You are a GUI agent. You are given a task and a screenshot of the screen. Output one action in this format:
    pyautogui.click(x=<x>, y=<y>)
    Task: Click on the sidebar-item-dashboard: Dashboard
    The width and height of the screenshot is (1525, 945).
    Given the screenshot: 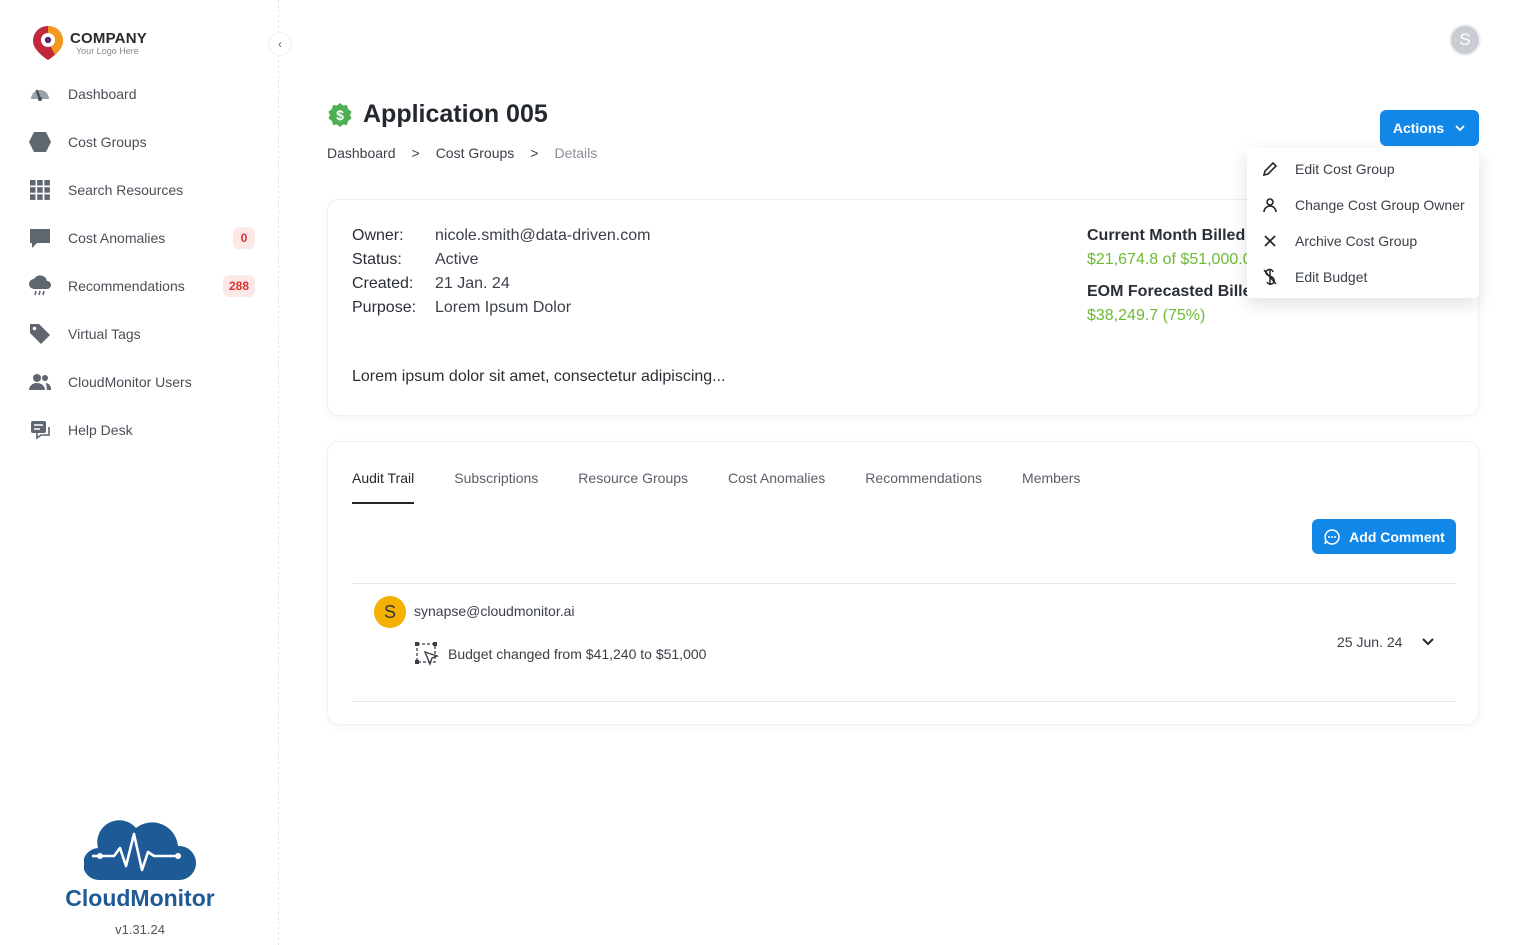 What is the action you would take?
    pyautogui.click(x=144, y=94)
    